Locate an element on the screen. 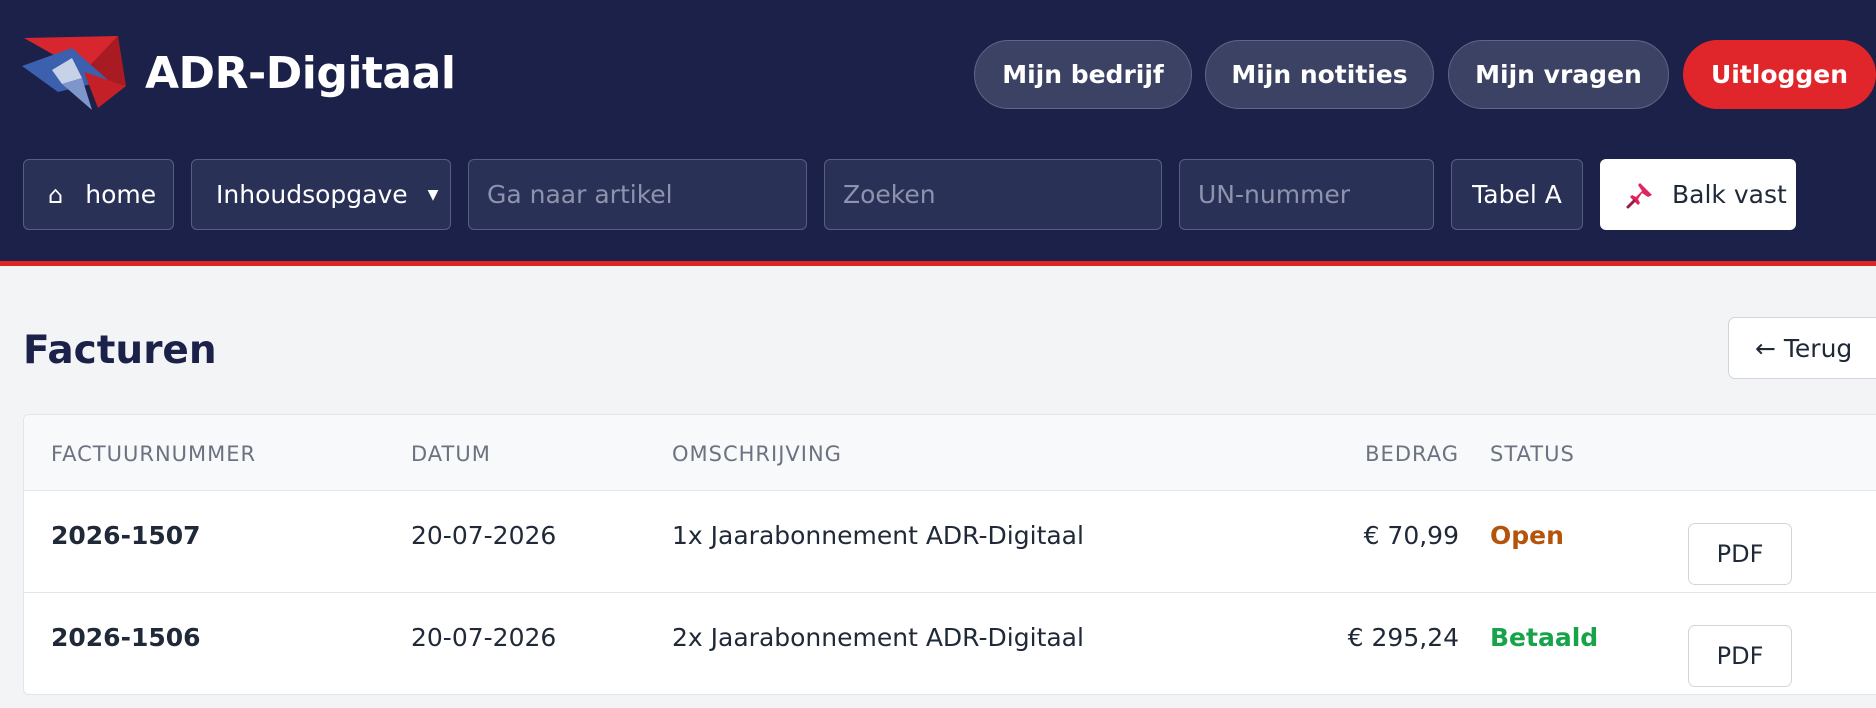 This screenshot has width=1876, height=708. column-header-amount: BEDRAG is located at coordinates (1412, 454).